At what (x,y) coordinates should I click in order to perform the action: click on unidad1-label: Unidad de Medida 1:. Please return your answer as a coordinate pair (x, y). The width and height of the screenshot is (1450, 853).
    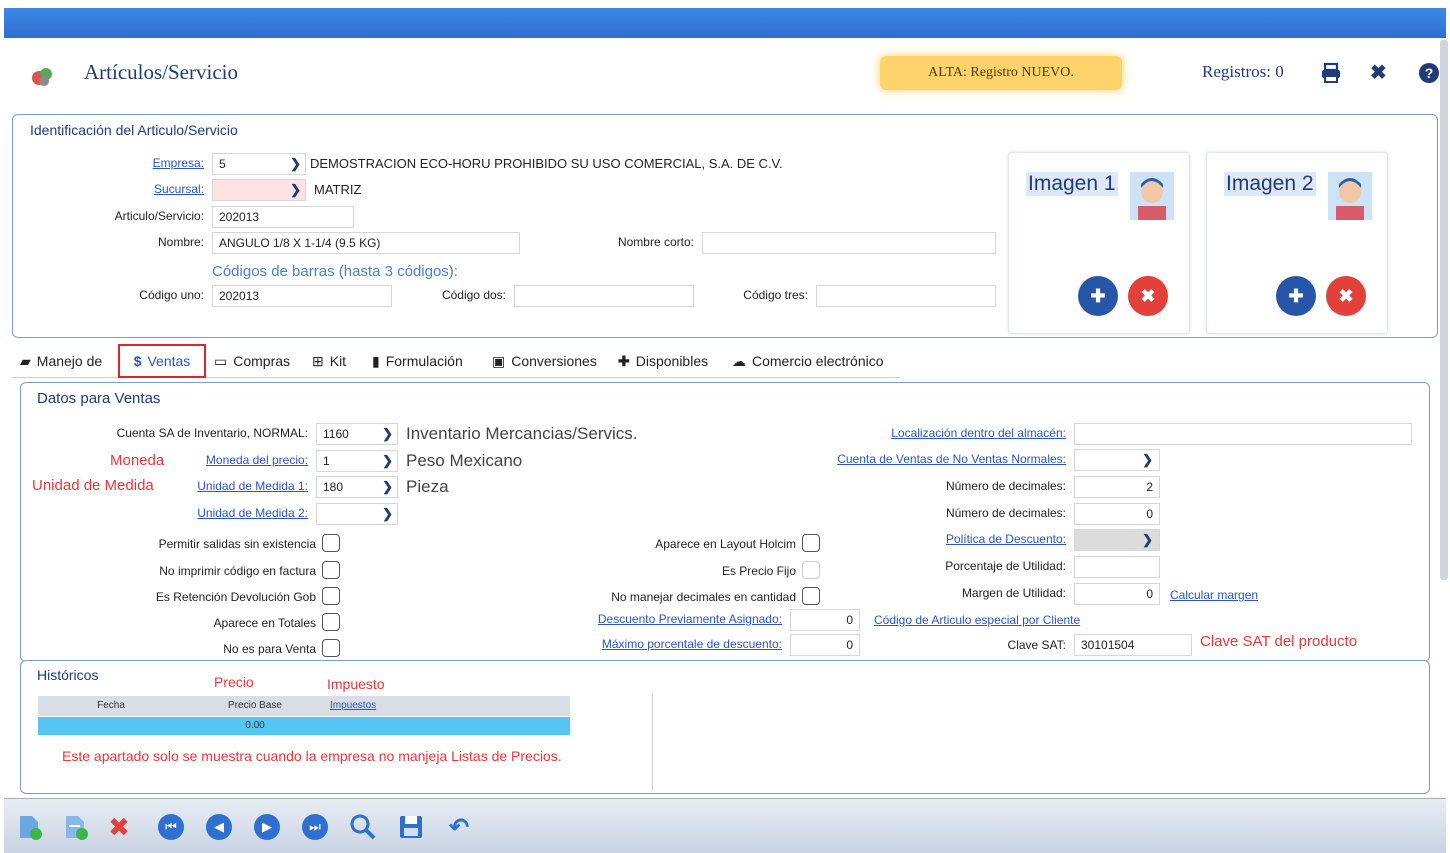
    Looking at the image, I should click on (239, 486).